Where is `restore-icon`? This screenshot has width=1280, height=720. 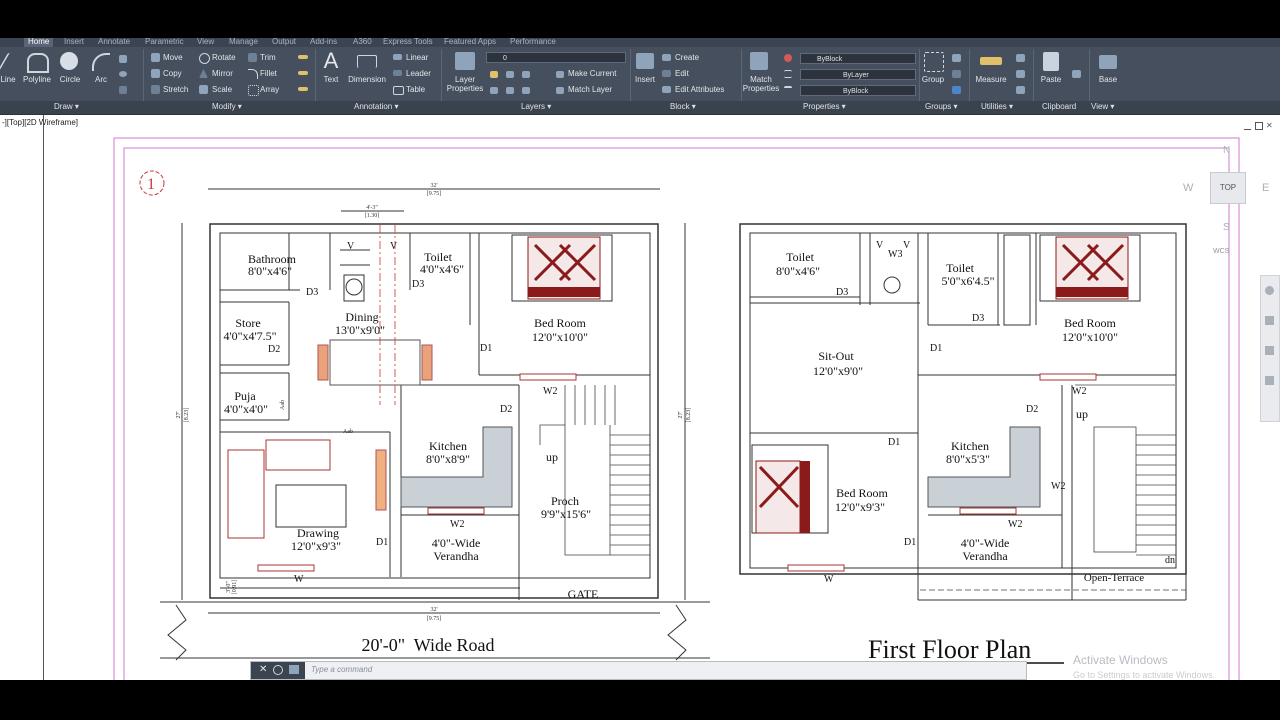 restore-icon is located at coordinates (1259, 126).